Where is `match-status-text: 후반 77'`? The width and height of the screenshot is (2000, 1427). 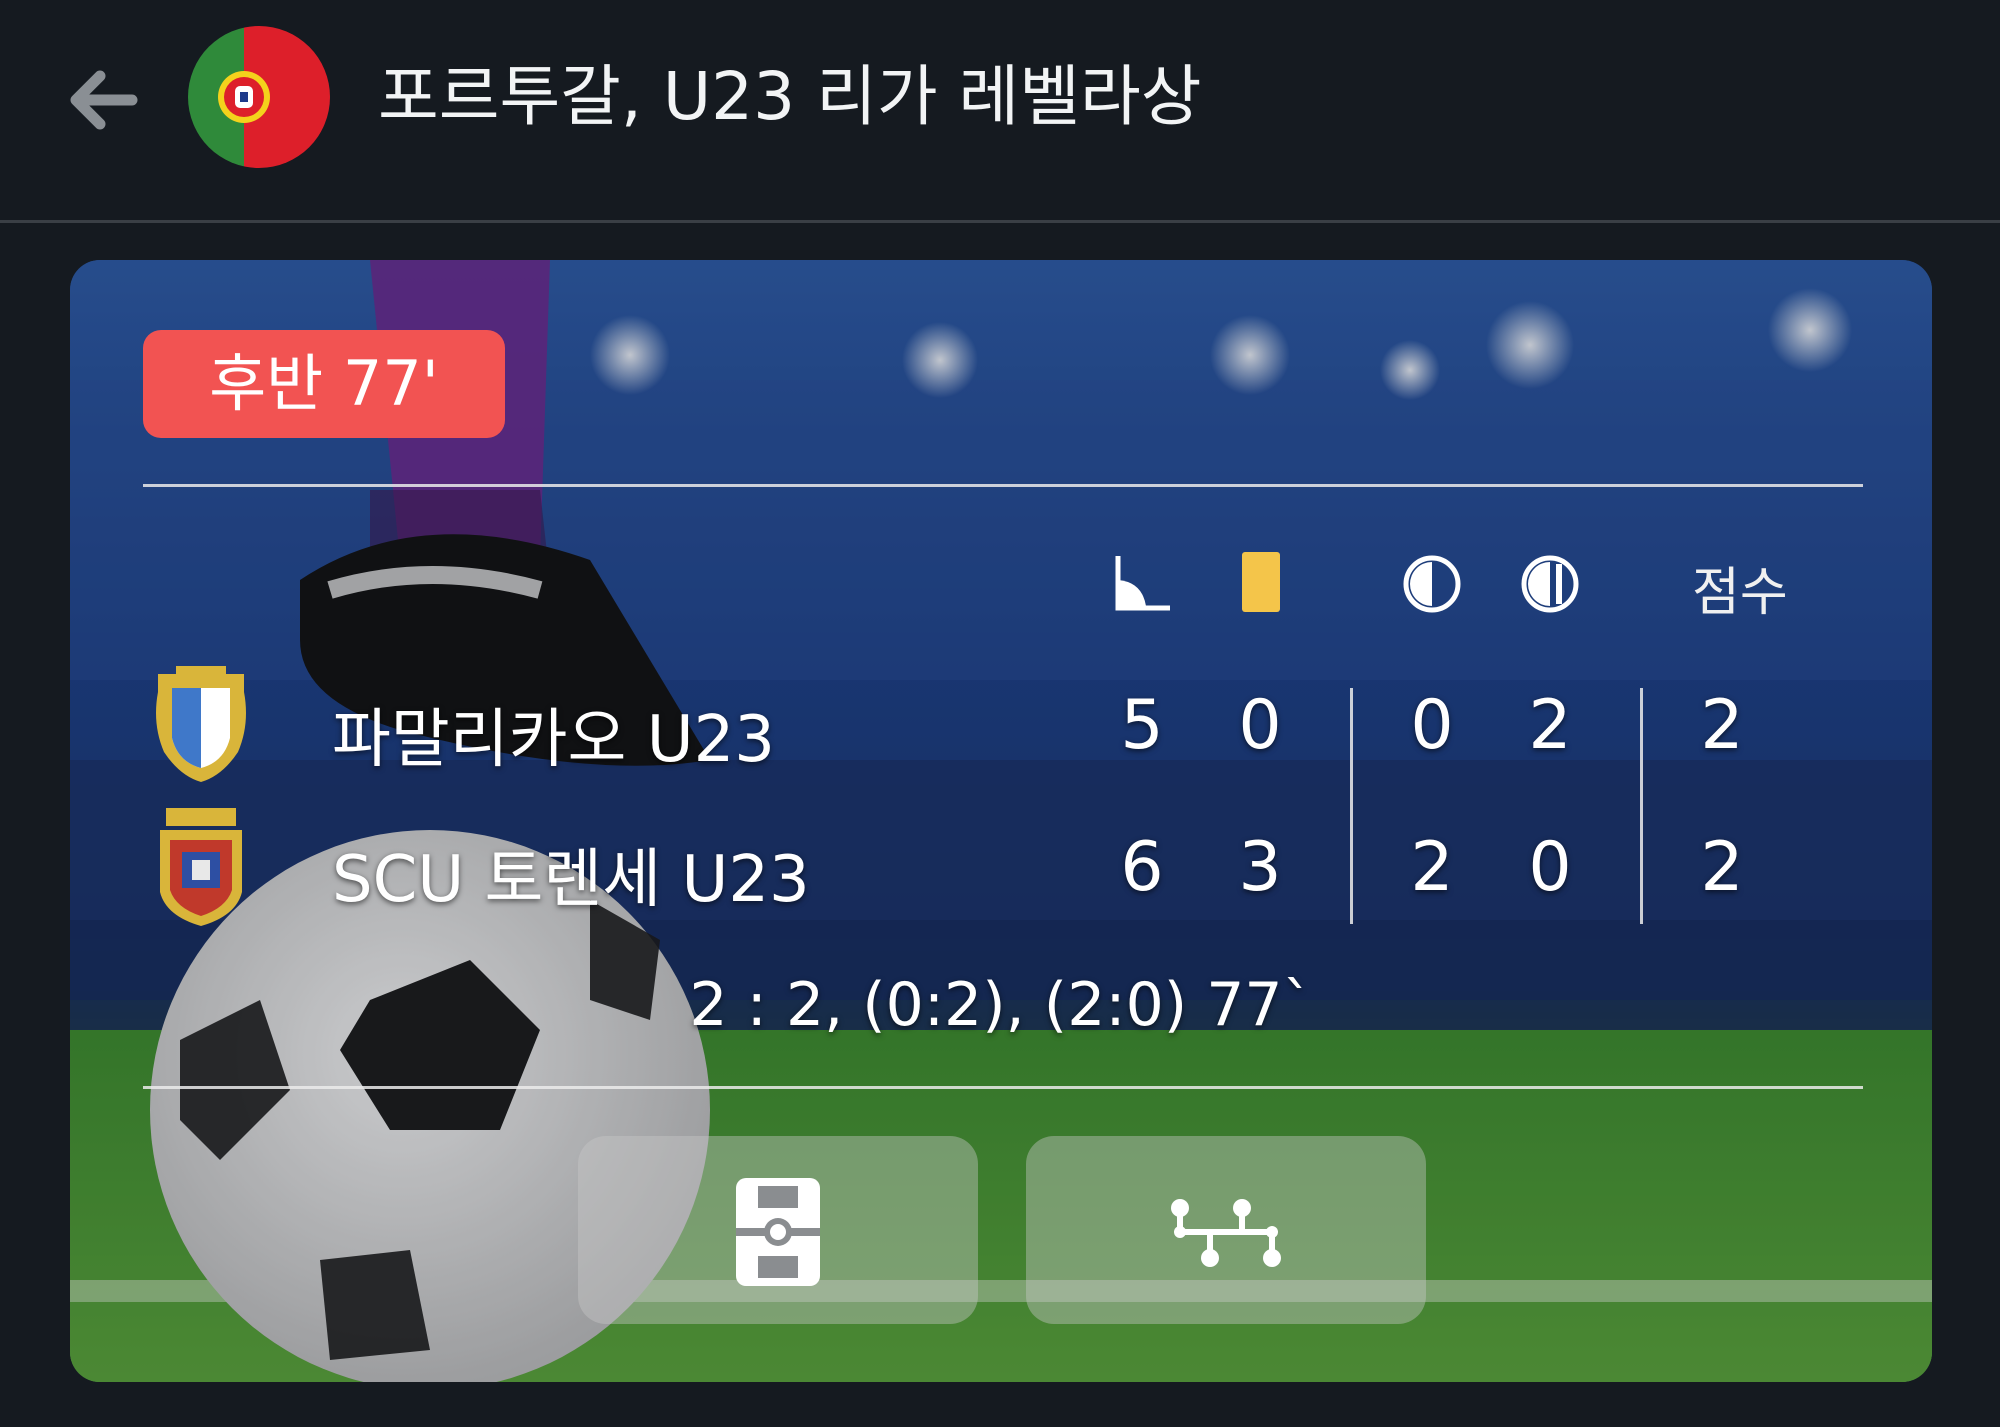 match-status-text: 후반 77' is located at coordinates (324, 383).